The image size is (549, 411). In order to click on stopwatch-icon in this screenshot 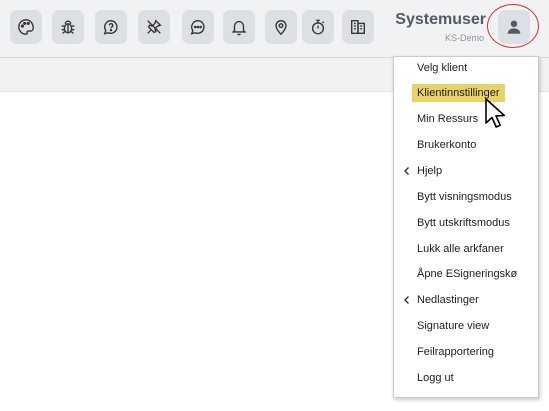, I will do `click(318, 27)`.